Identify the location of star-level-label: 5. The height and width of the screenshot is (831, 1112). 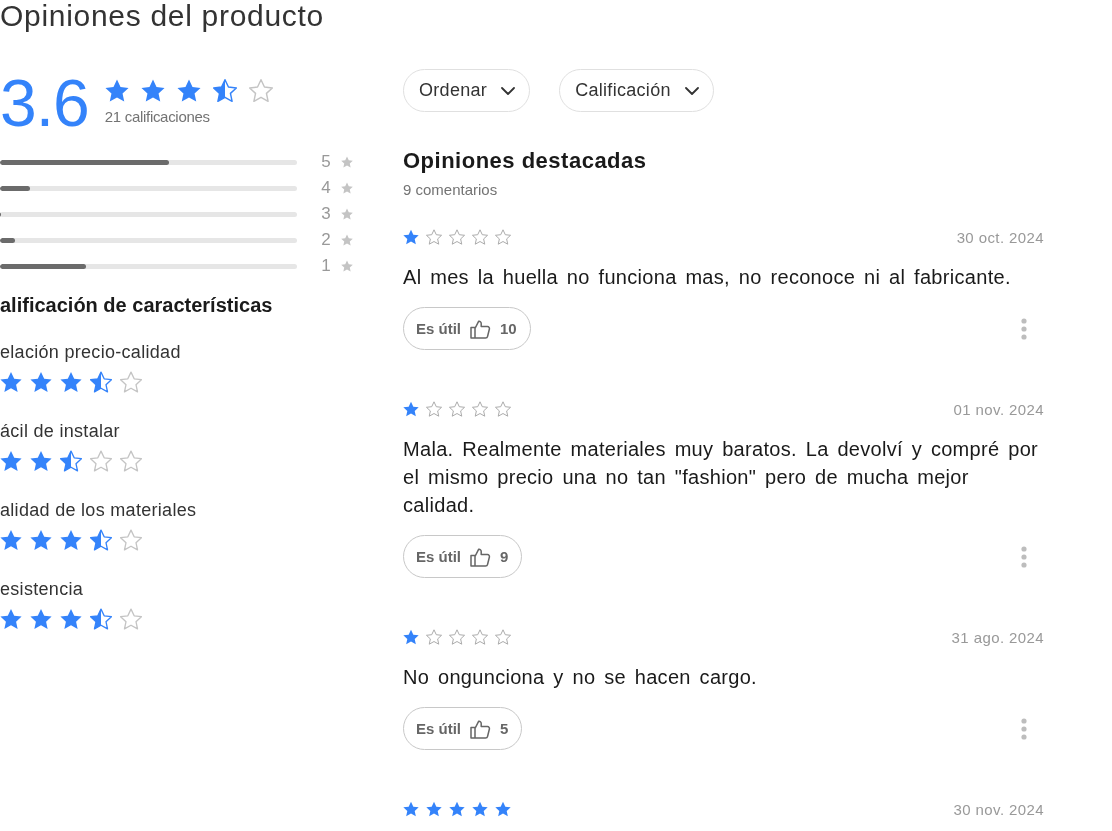
(326, 162).